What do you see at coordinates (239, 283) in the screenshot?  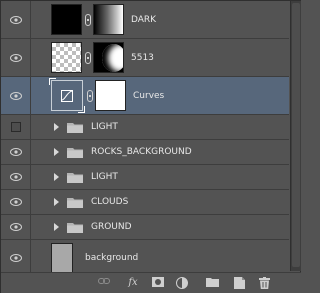 I see `new-layer-icon` at bounding box center [239, 283].